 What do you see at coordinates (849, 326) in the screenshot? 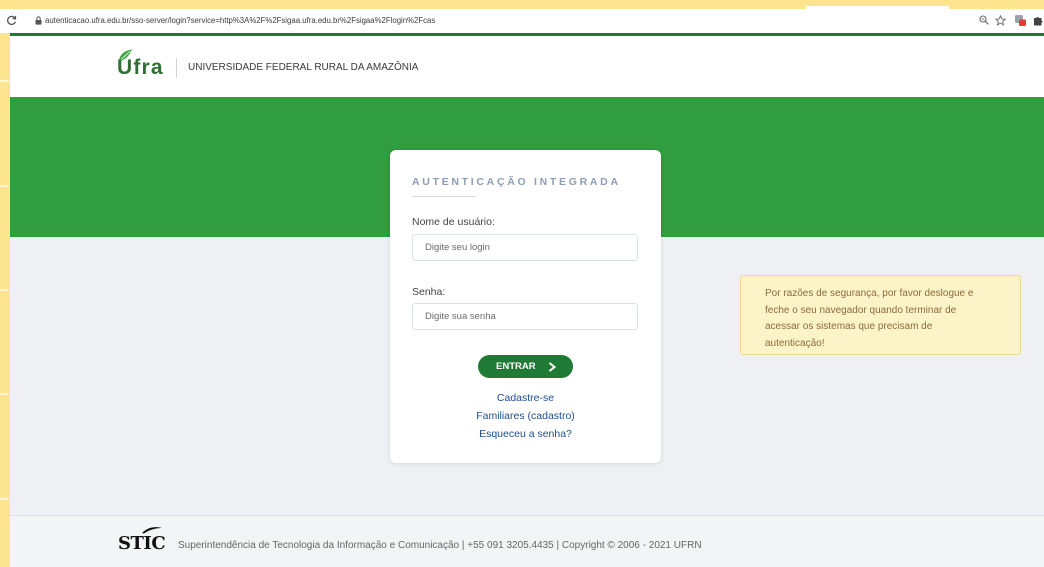
I see `notice-line: acessar os sistemas que precisam de` at bounding box center [849, 326].